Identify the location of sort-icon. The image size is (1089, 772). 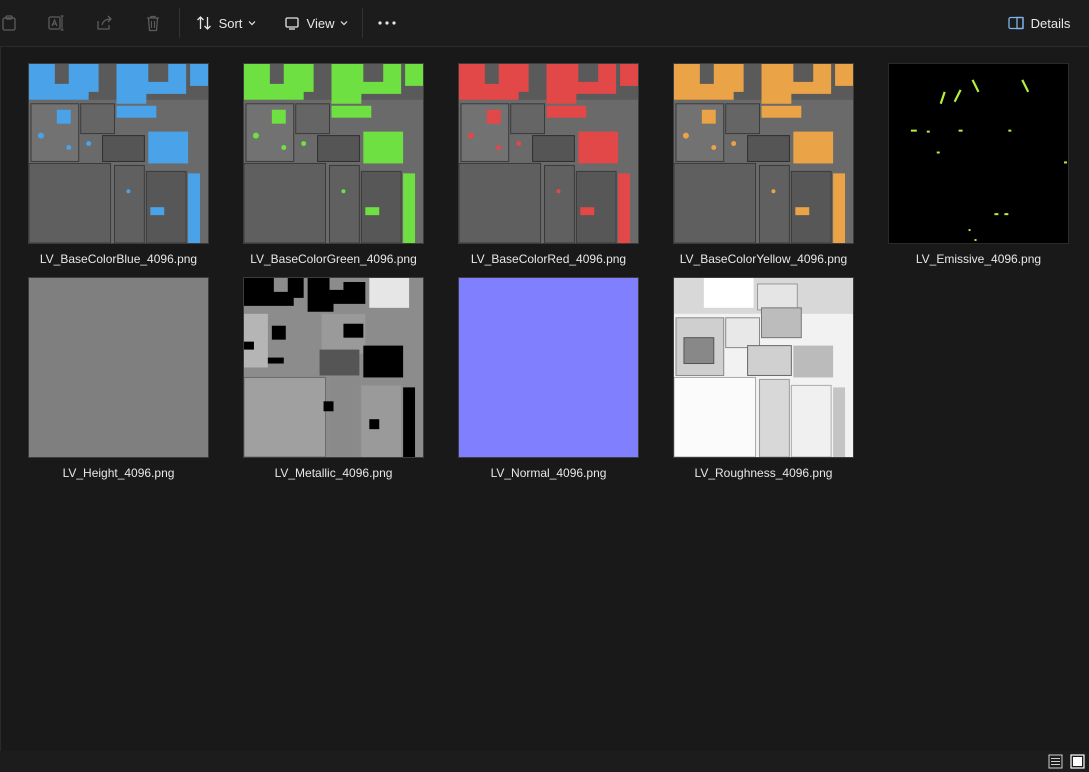
(204, 23).